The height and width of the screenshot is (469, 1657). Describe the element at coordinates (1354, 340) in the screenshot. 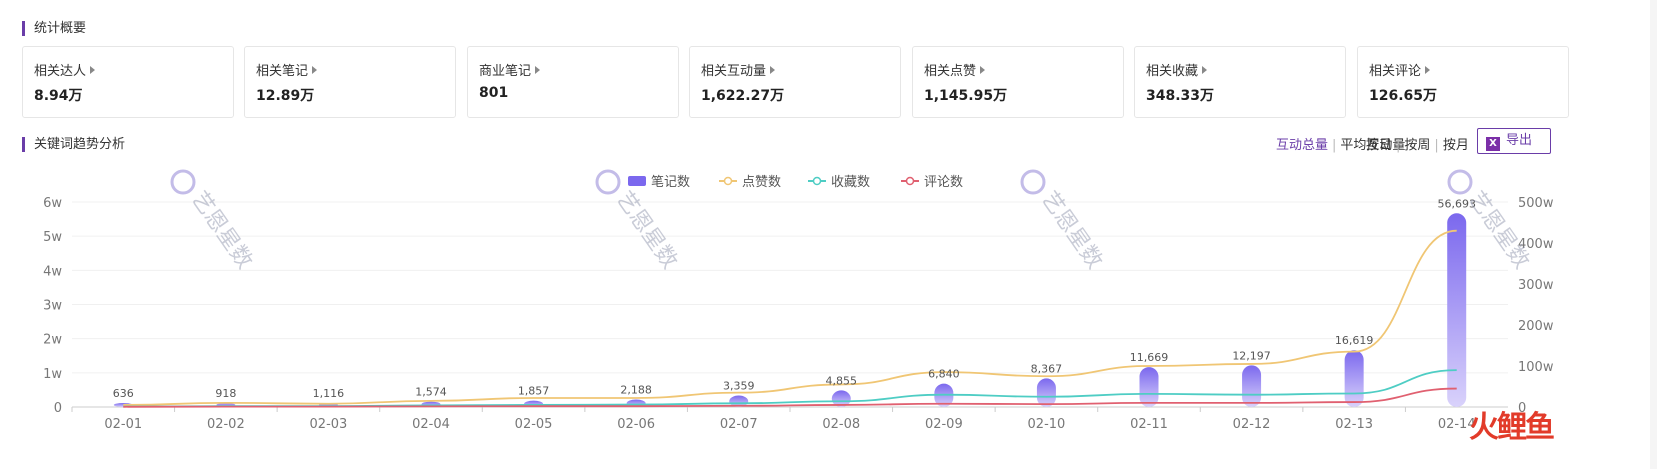

I see `bar-value-label: 16,619` at that location.